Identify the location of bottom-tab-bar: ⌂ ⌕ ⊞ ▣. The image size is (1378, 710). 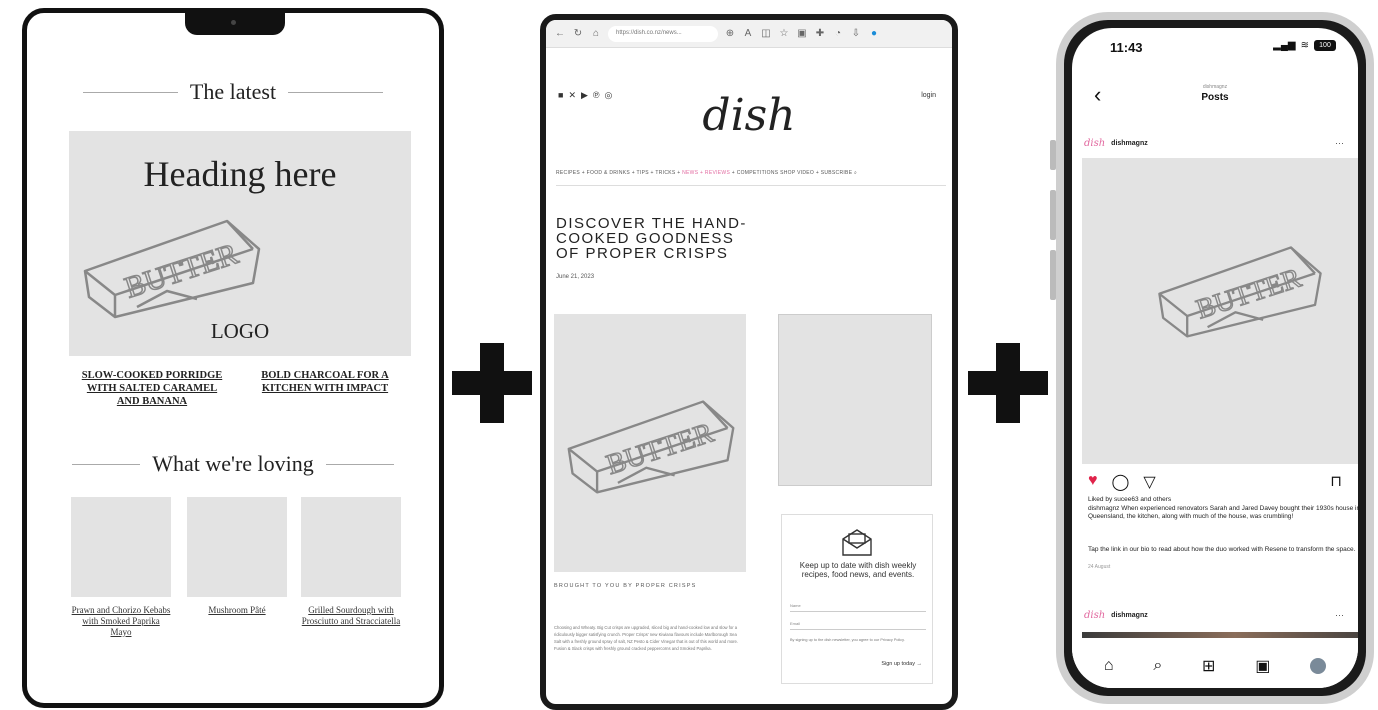
(1215, 664).